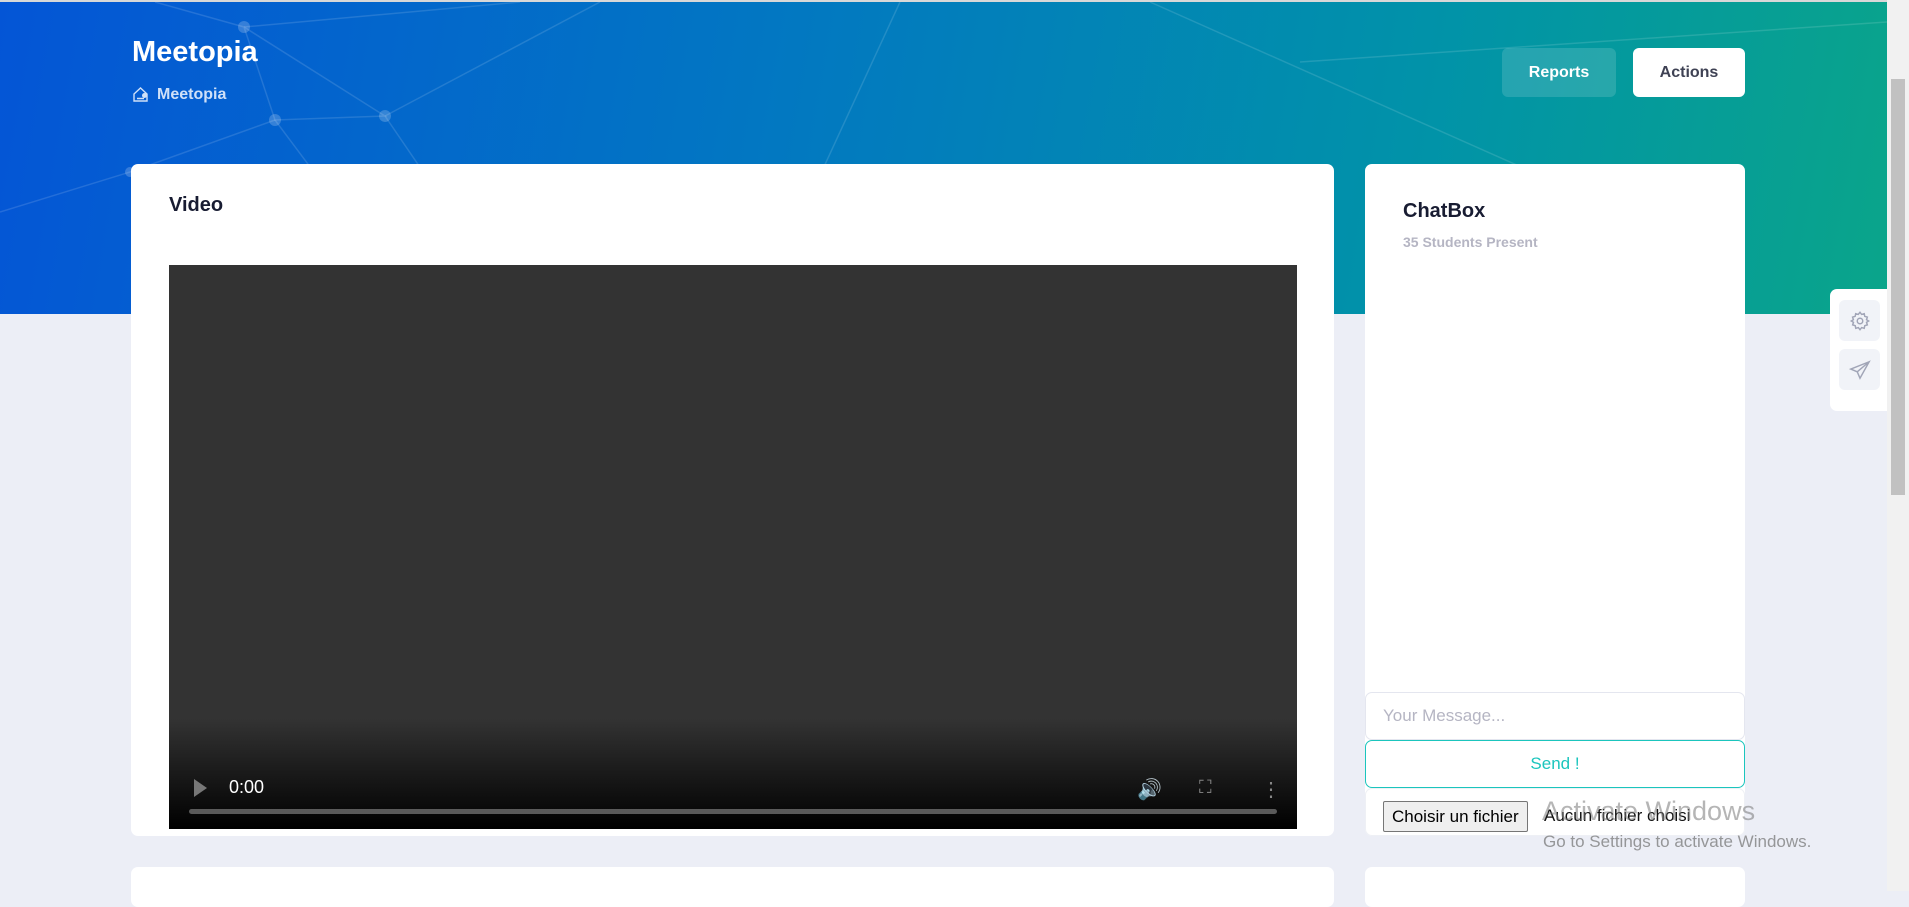  Describe the element at coordinates (1555, 764) in the screenshot. I see `send-button: Send !` at that location.